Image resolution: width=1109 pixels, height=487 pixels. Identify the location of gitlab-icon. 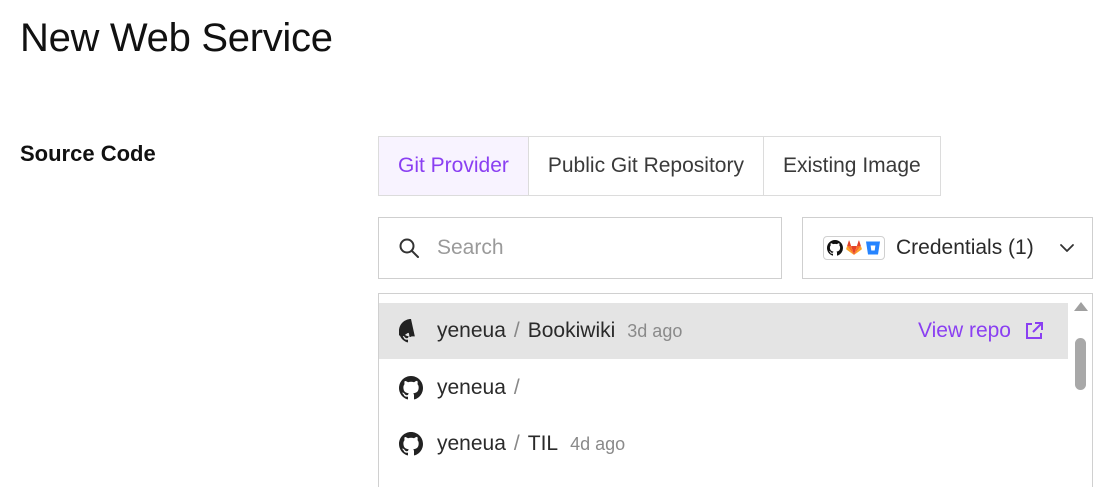
(854, 247).